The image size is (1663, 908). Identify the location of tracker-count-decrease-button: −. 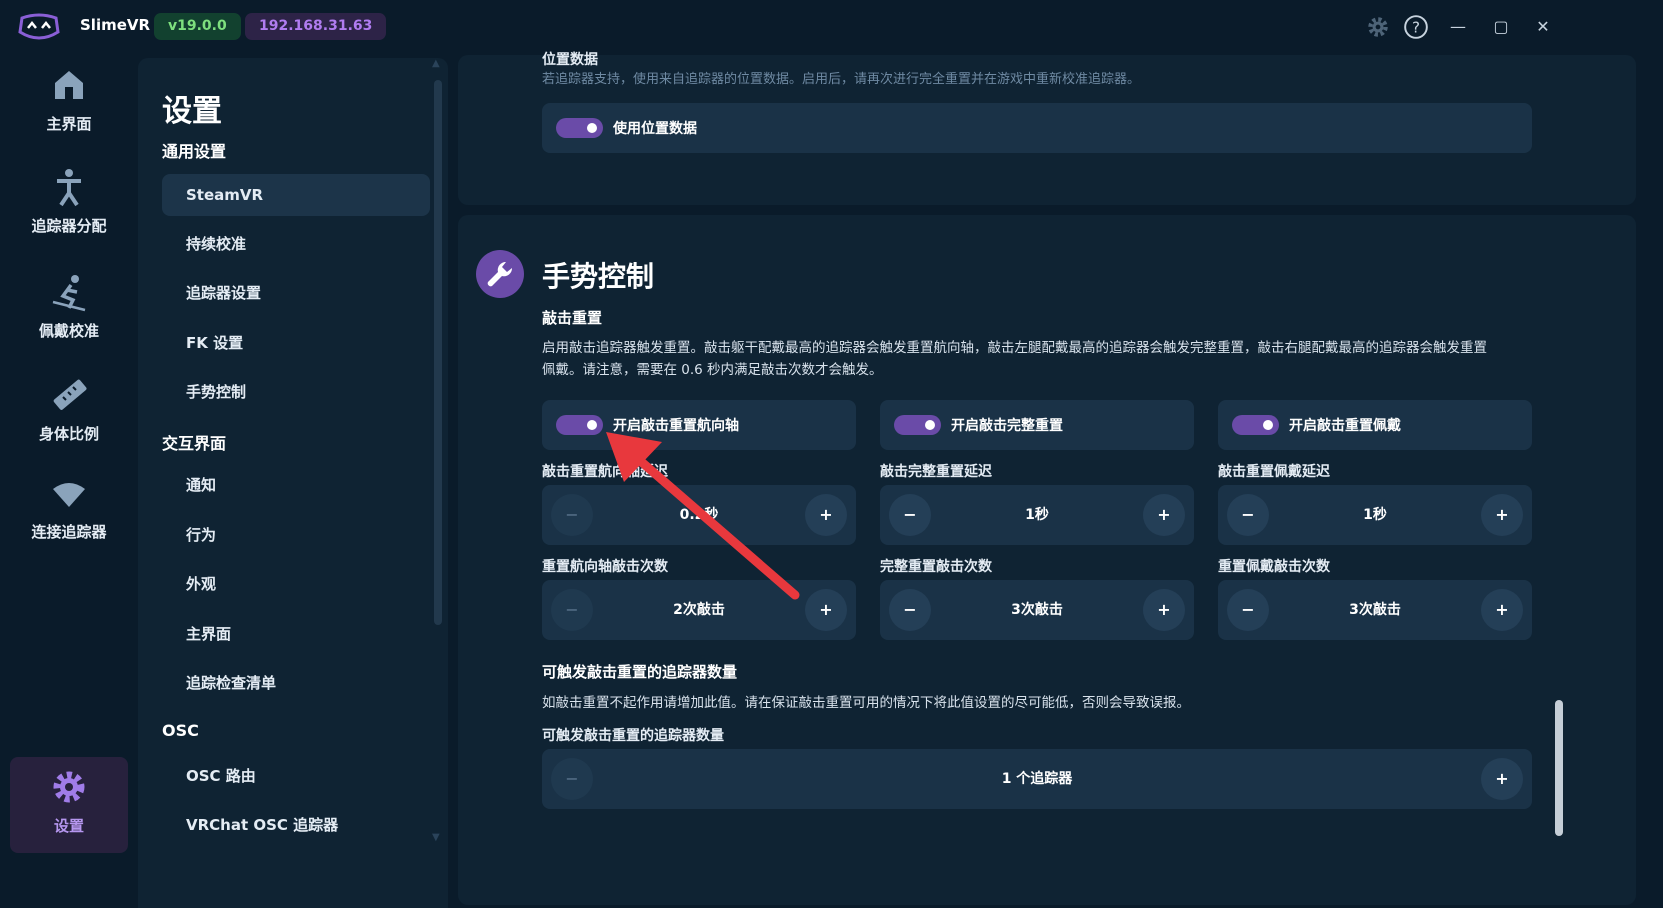
(572, 779).